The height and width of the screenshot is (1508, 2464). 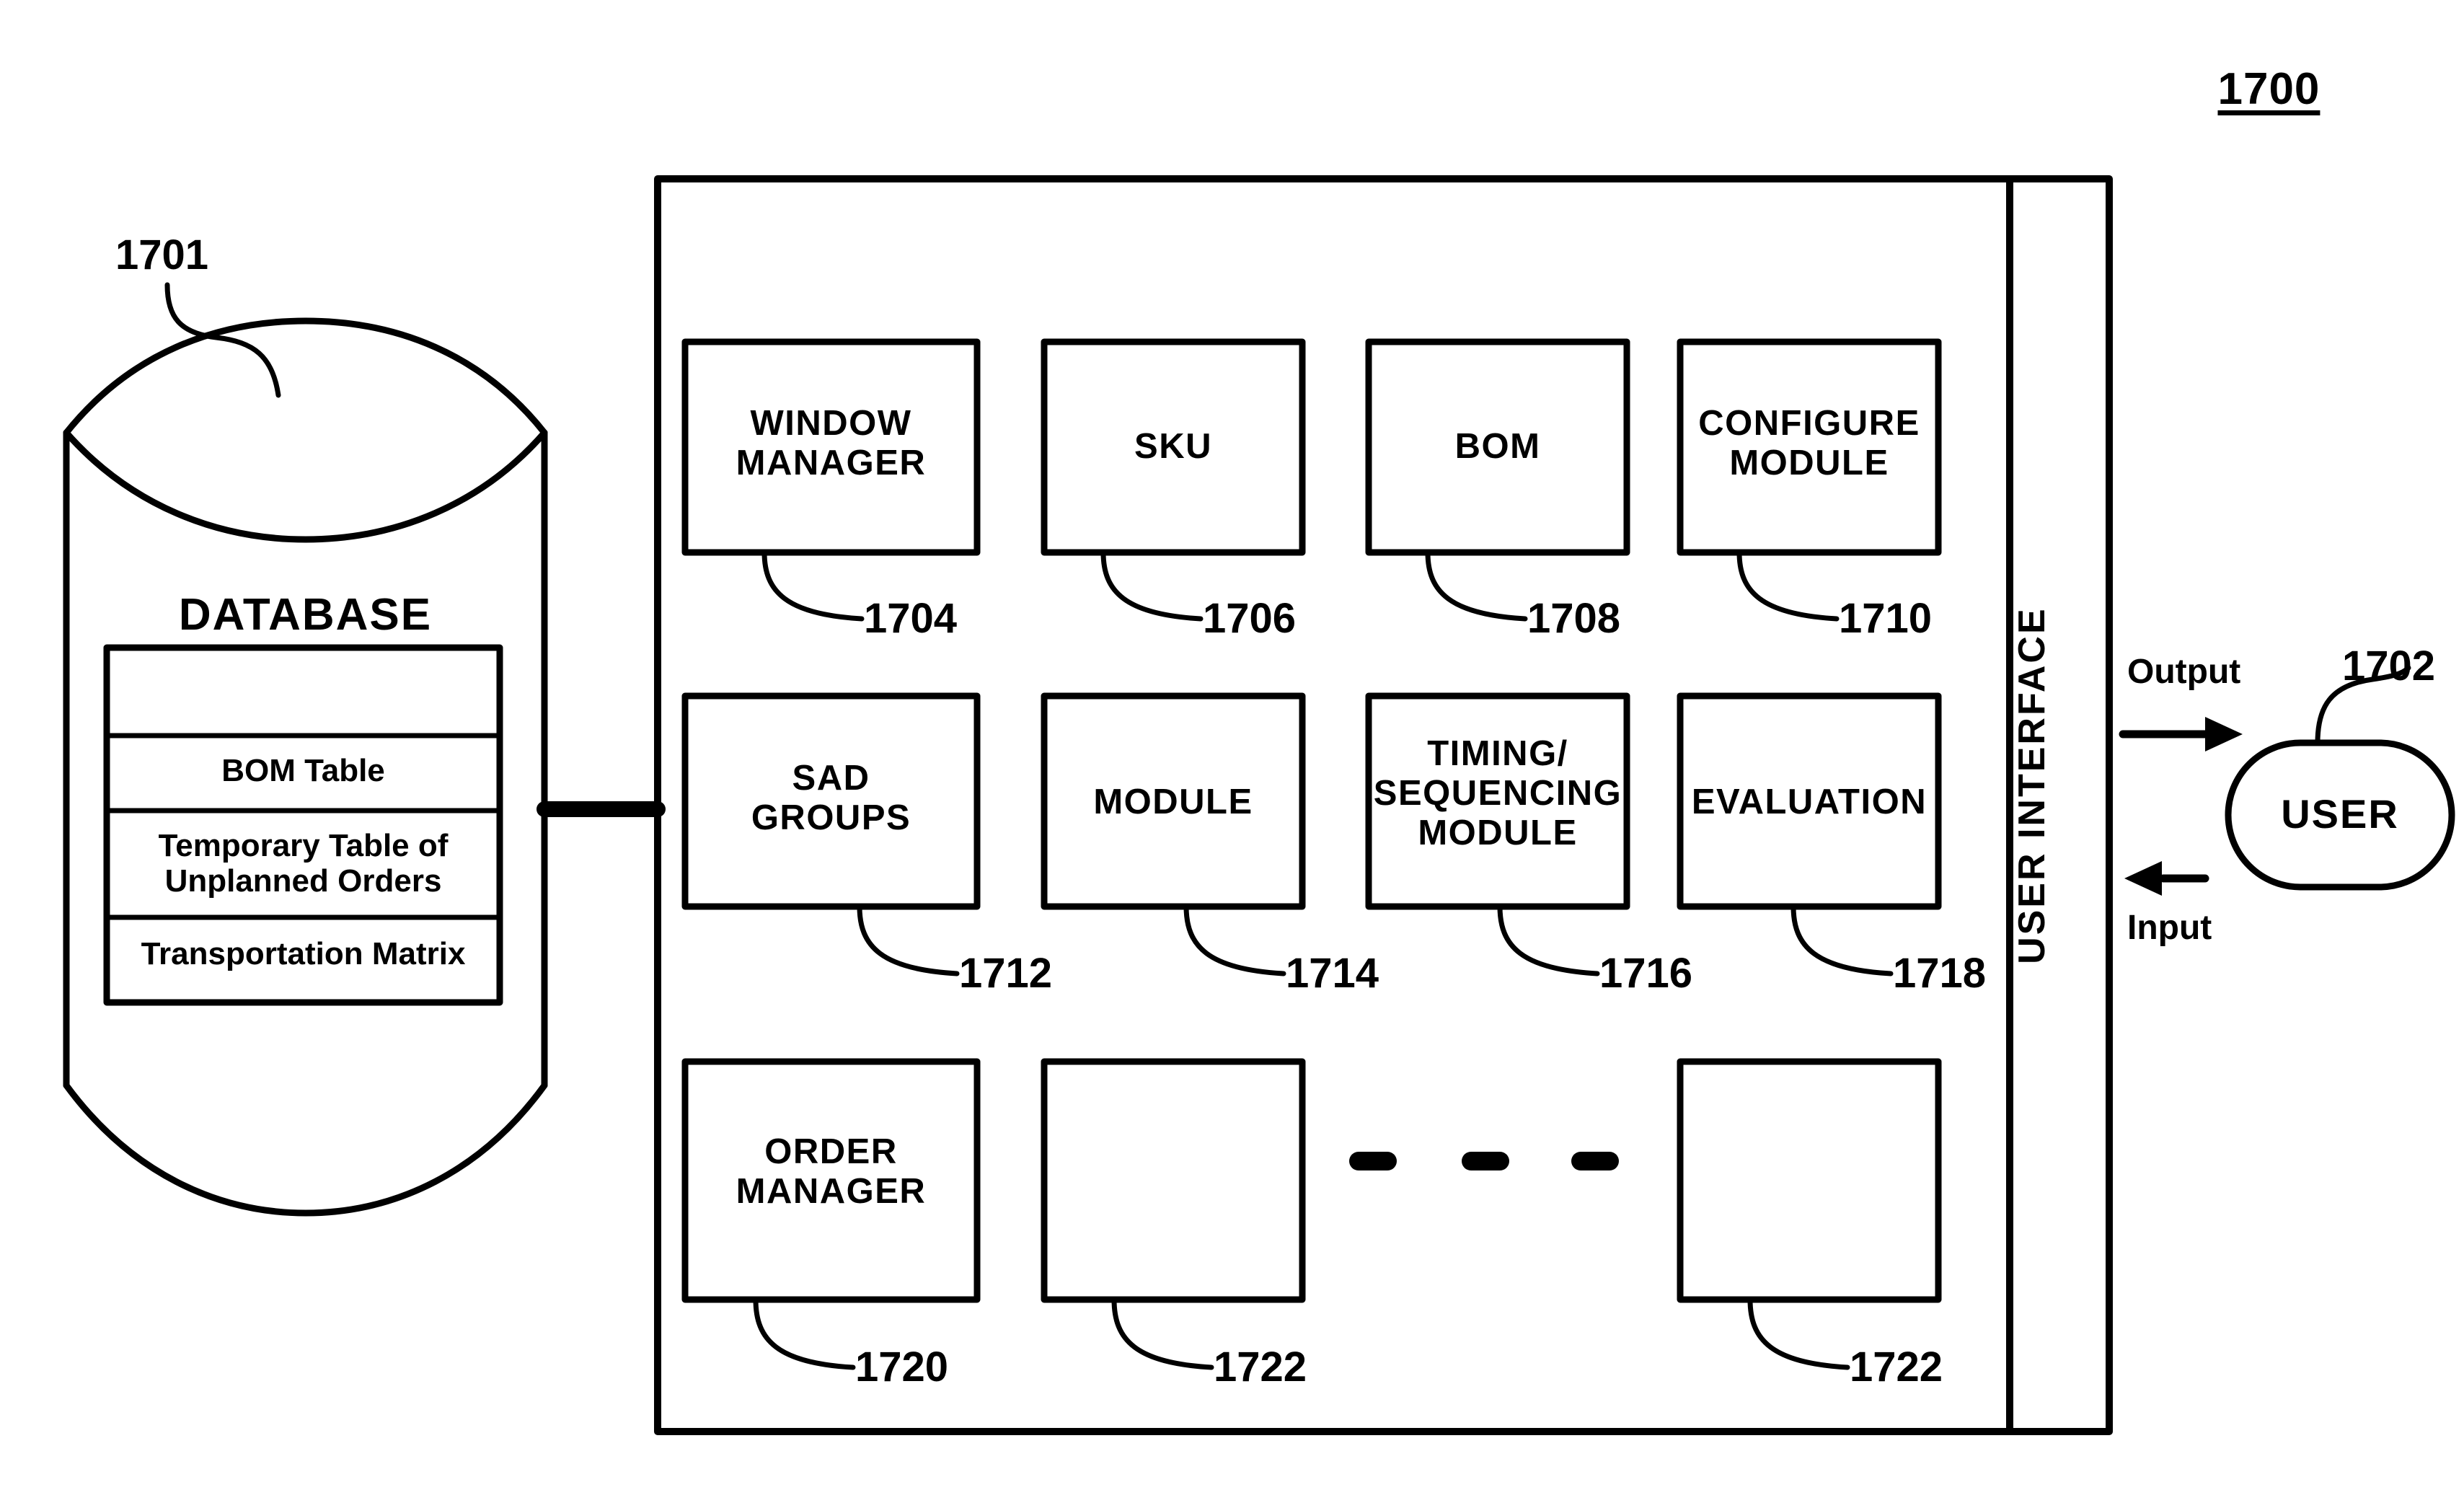 I want to click on module-label-window-manager: WINDOW MANAGER, so click(x=831, y=443).